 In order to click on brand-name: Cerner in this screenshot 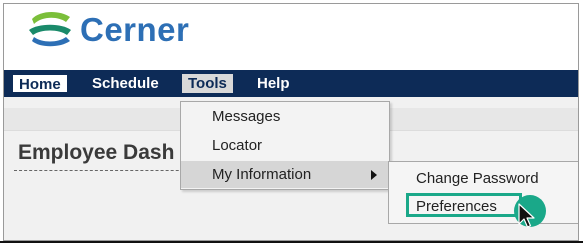, I will do `click(135, 29)`.